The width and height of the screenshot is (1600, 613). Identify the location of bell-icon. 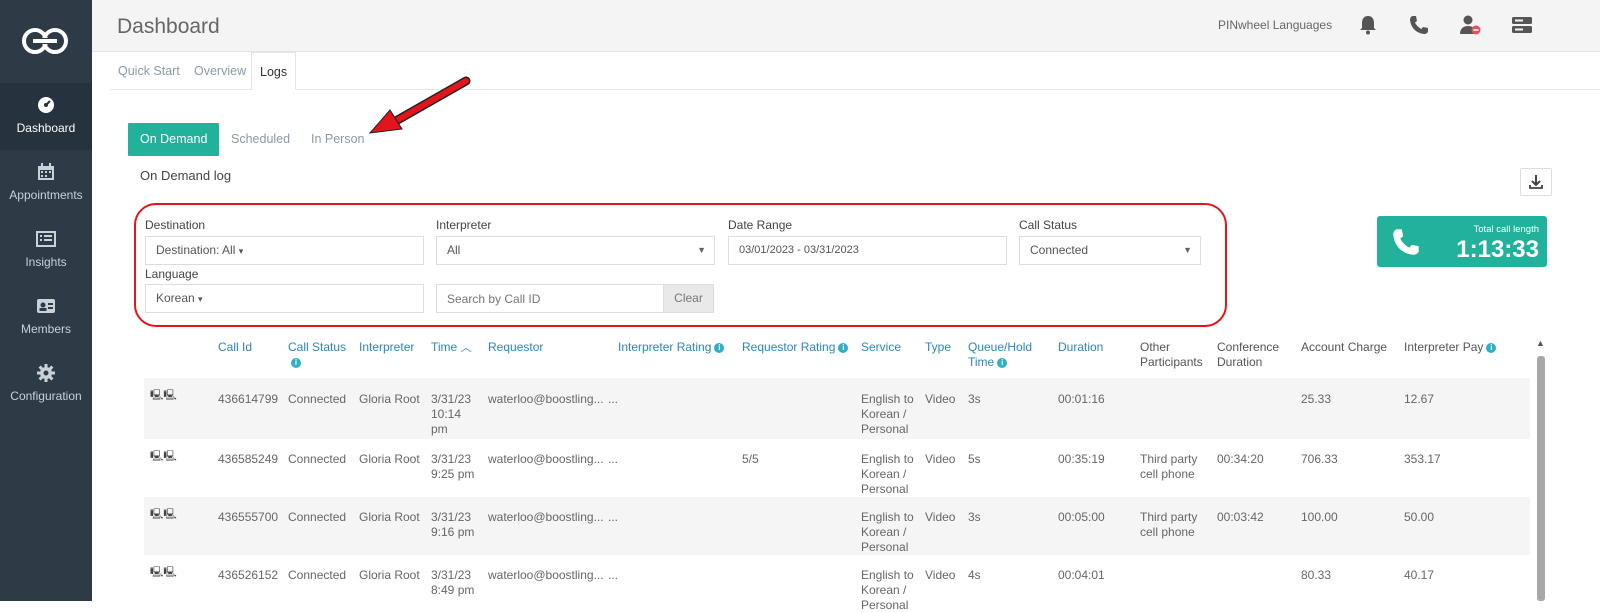
(1368, 25).